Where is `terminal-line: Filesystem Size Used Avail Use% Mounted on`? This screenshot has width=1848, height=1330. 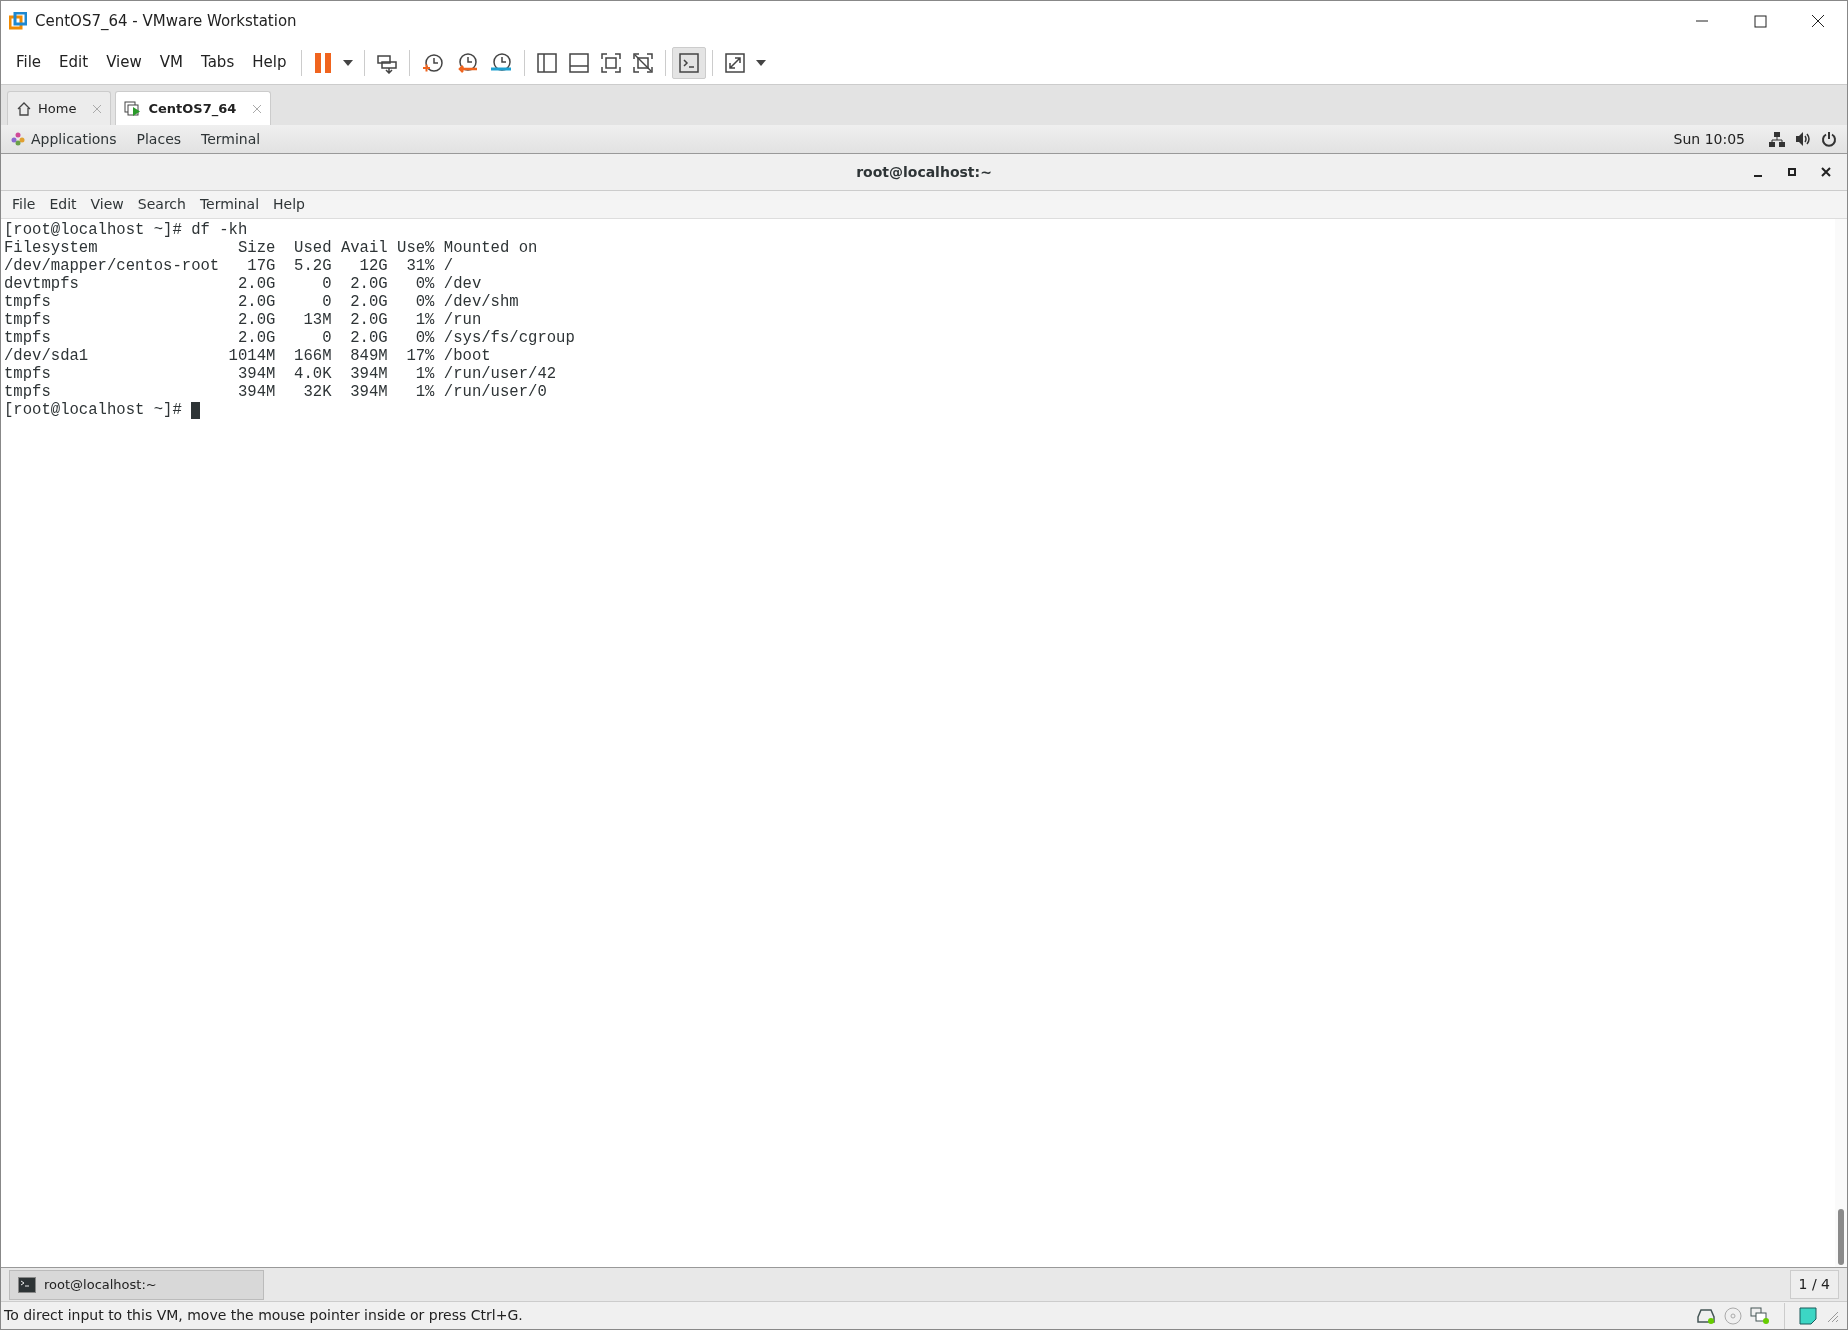
terminal-line: Filesystem Size Used Avail Use% Mounted on is located at coordinates (271, 248).